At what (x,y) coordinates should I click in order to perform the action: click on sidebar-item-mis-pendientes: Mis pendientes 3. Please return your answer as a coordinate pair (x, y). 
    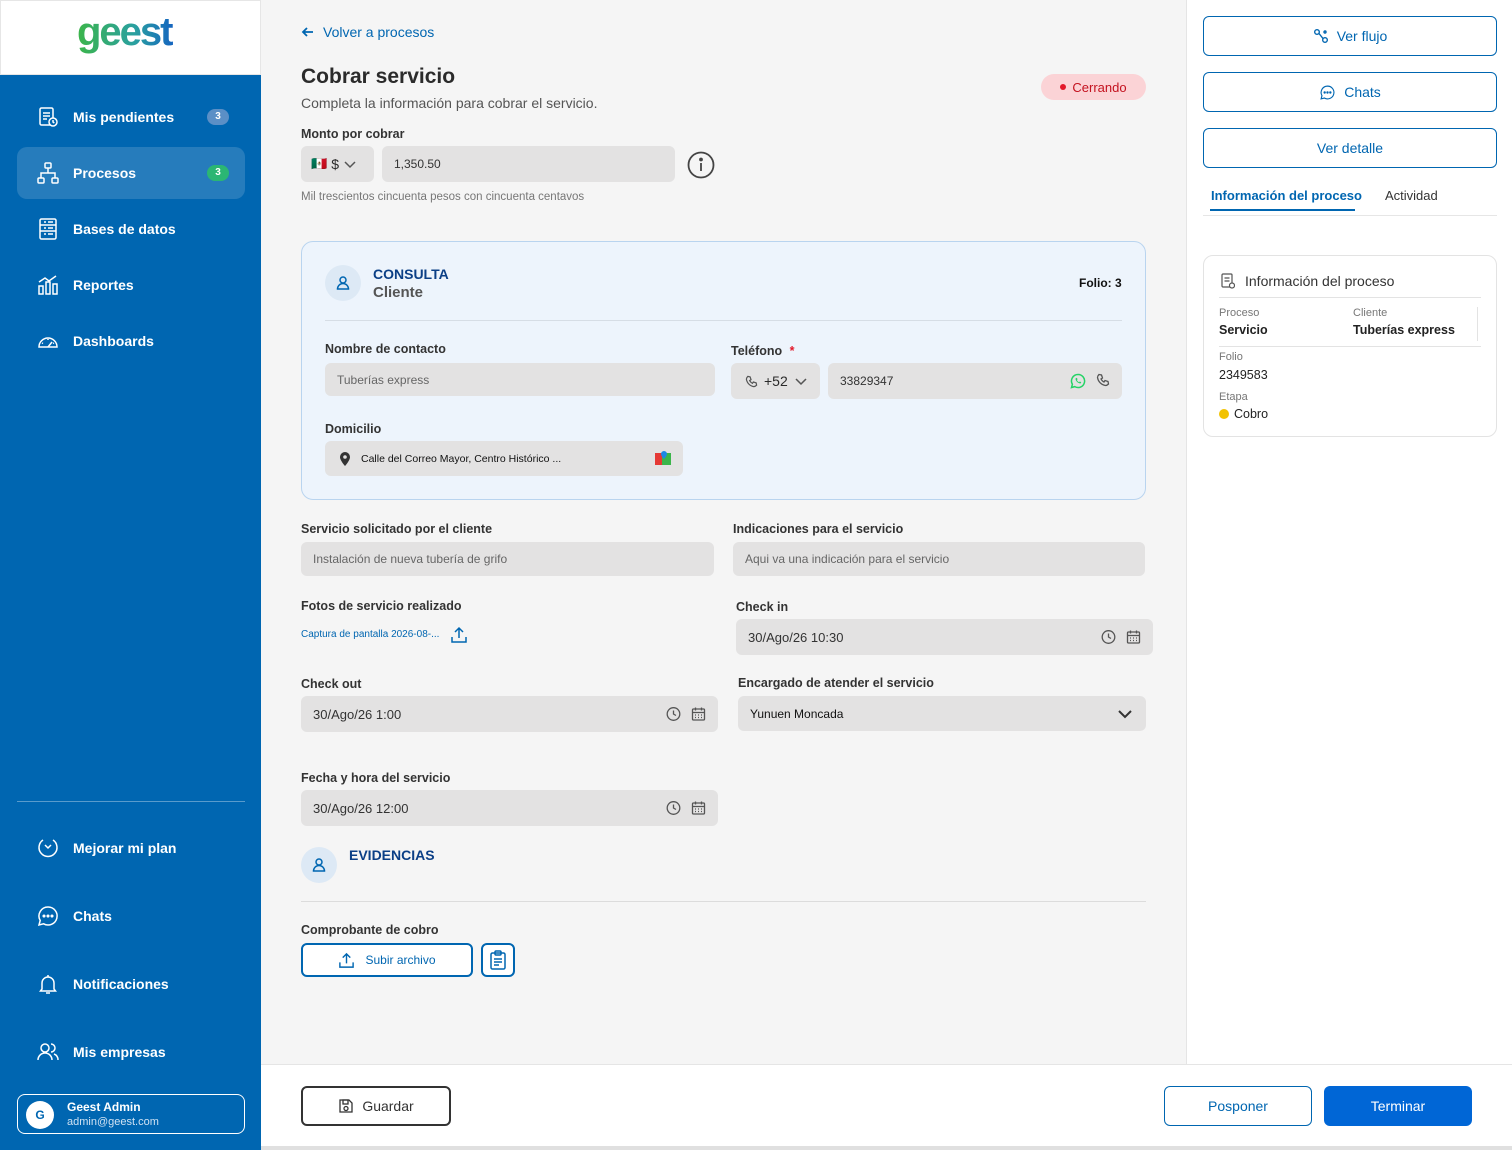
    Looking at the image, I should click on (131, 117).